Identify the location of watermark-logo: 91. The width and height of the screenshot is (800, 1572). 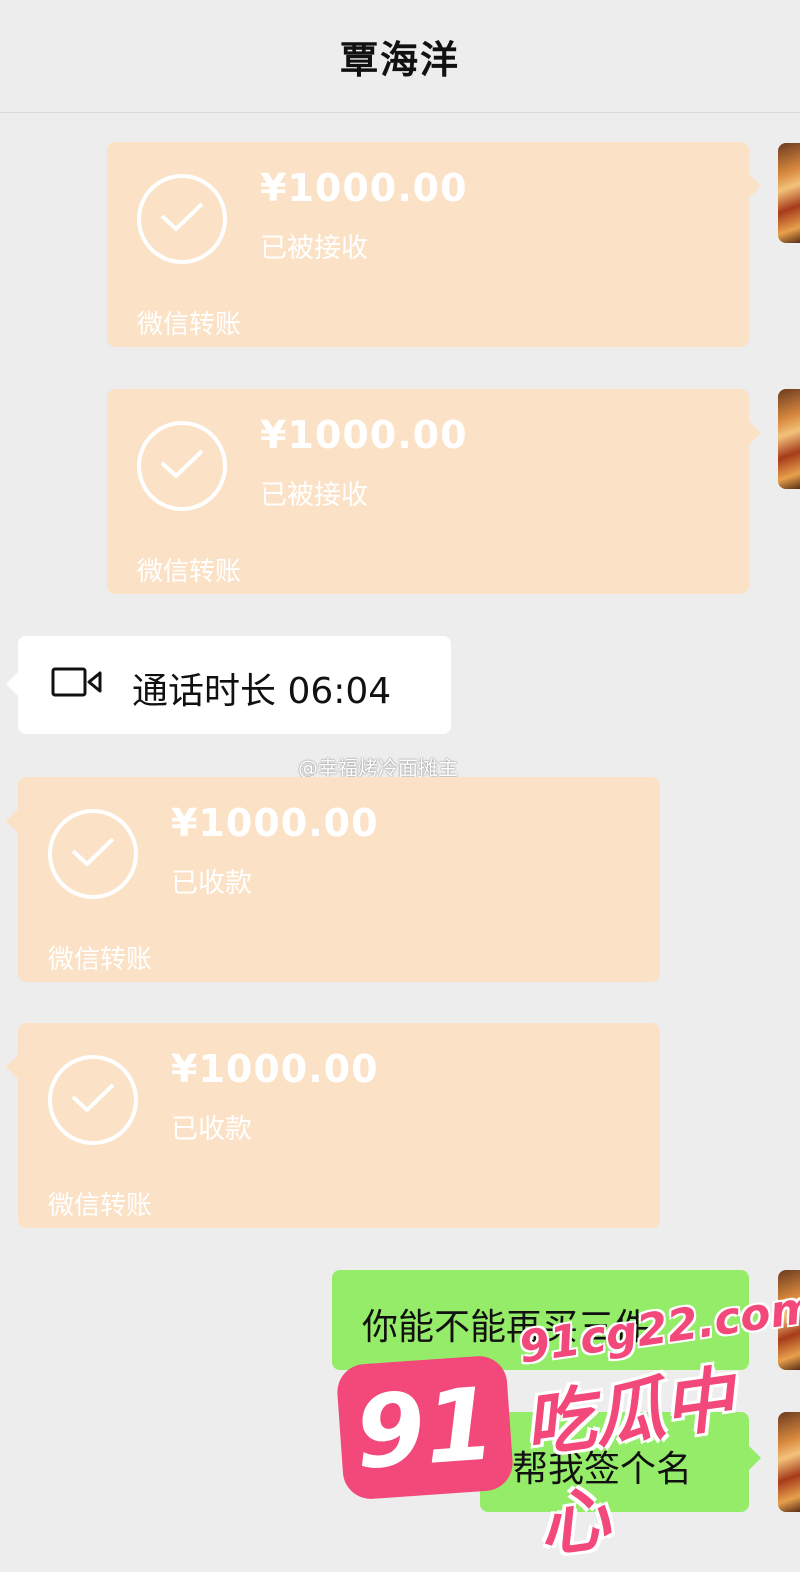
(425, 1427).